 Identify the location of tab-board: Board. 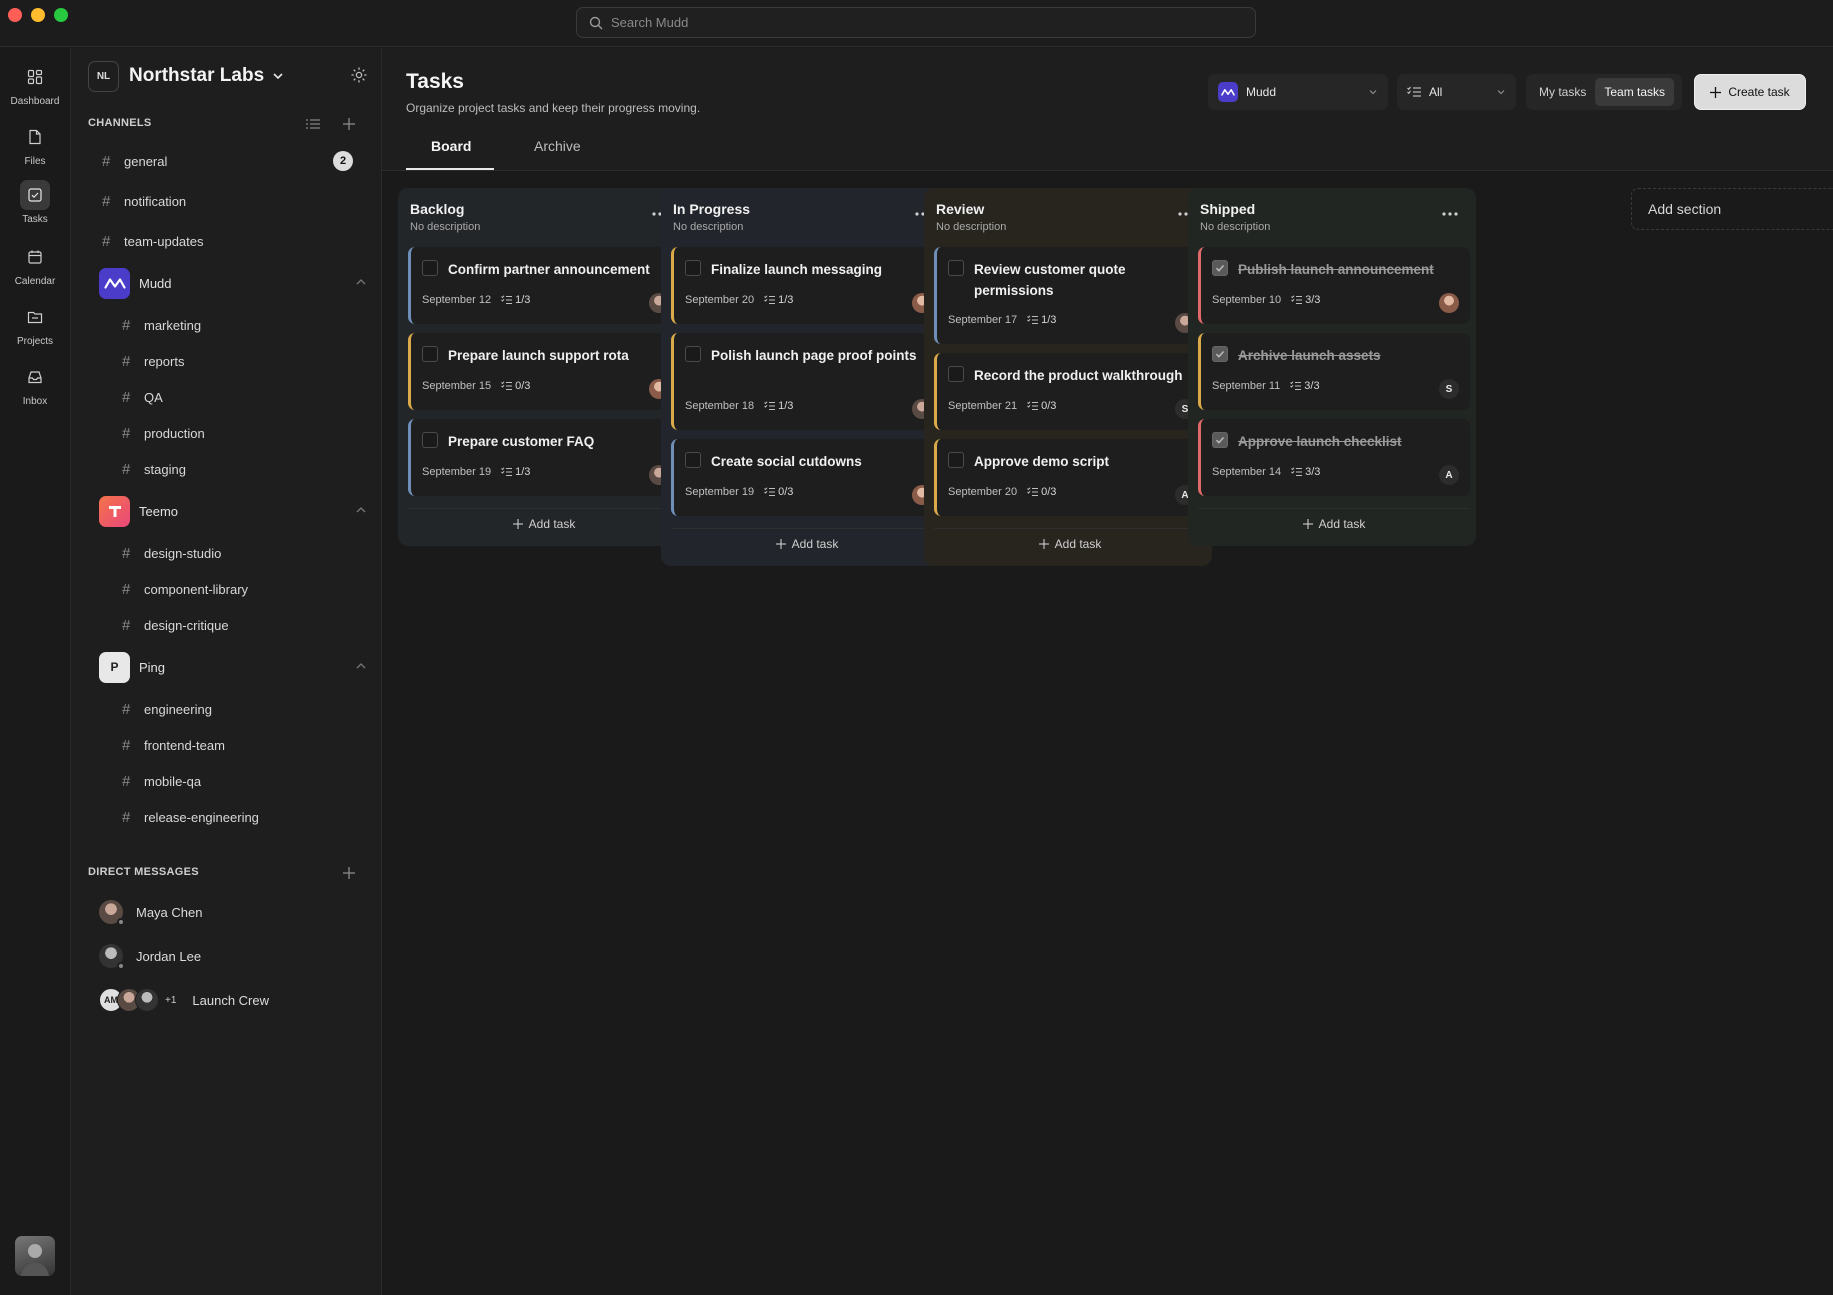
(451, 146).